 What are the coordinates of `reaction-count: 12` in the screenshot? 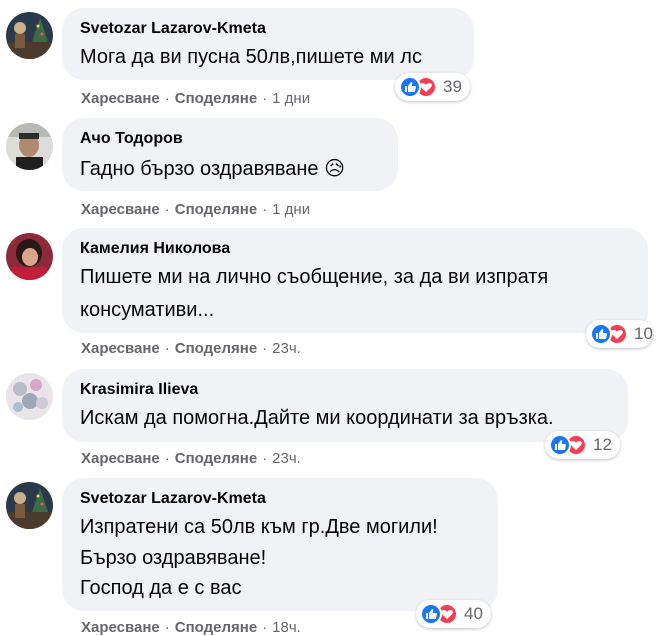 It's located at (602, 444).